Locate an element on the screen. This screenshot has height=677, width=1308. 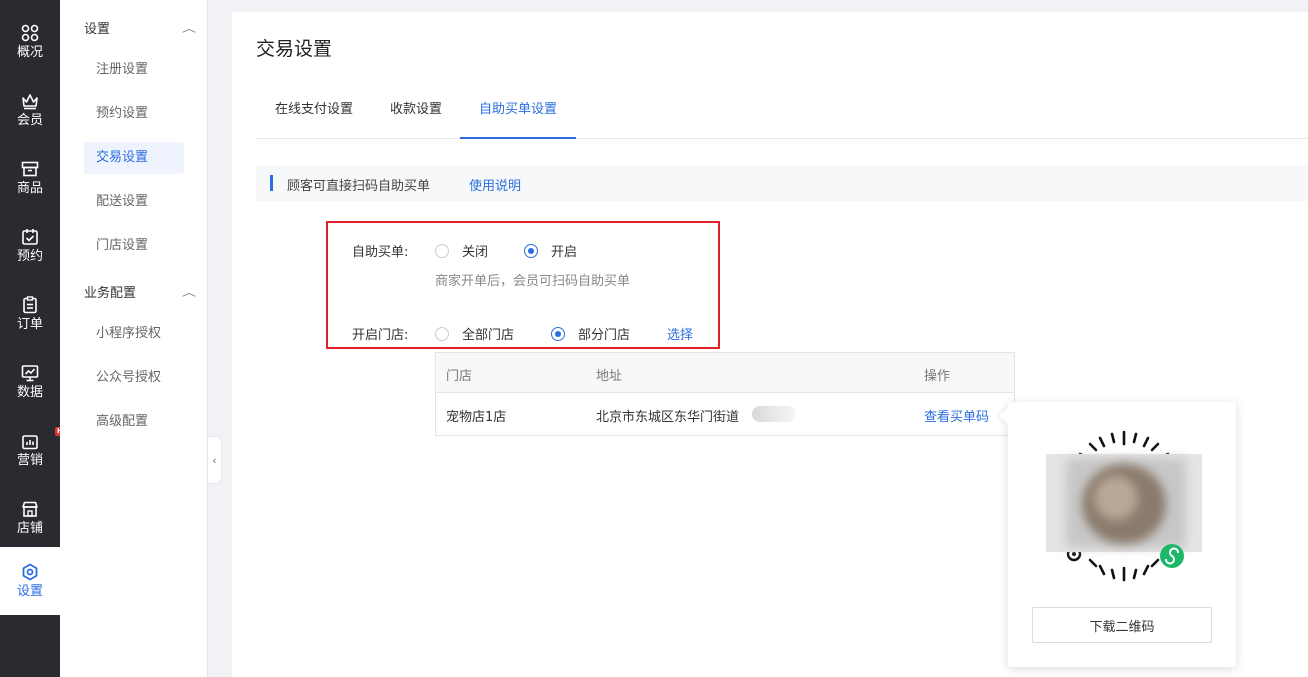
radio-partial-stores: 部分门店 is located at coordinates (590, 333).